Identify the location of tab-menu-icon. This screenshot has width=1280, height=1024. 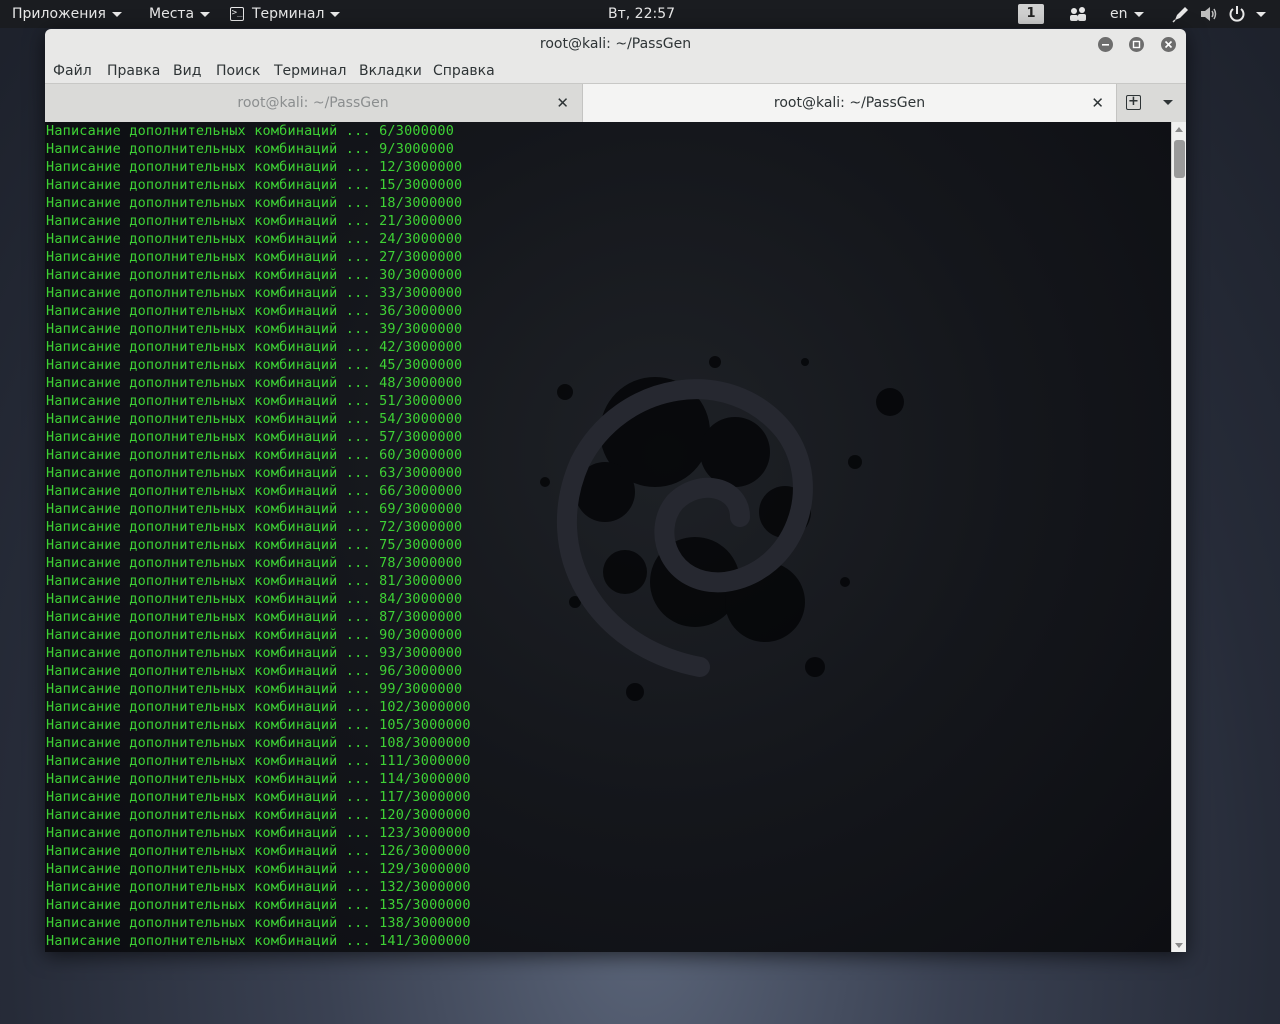
(1168, 102).